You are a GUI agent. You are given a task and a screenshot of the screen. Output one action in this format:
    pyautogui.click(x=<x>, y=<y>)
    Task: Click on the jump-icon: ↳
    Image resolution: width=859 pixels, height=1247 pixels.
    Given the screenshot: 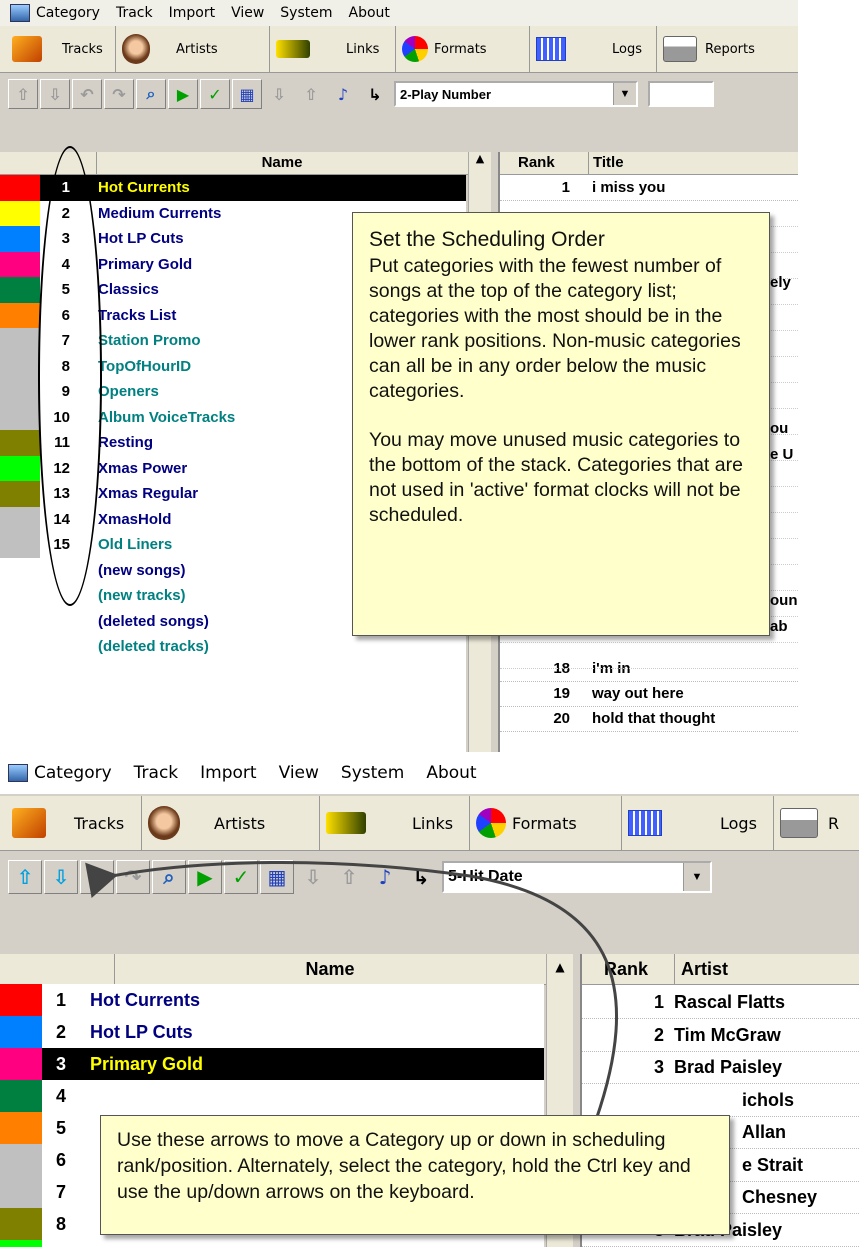 What is the action you would take?
    pyautogui.click(x=375, y=94)
    